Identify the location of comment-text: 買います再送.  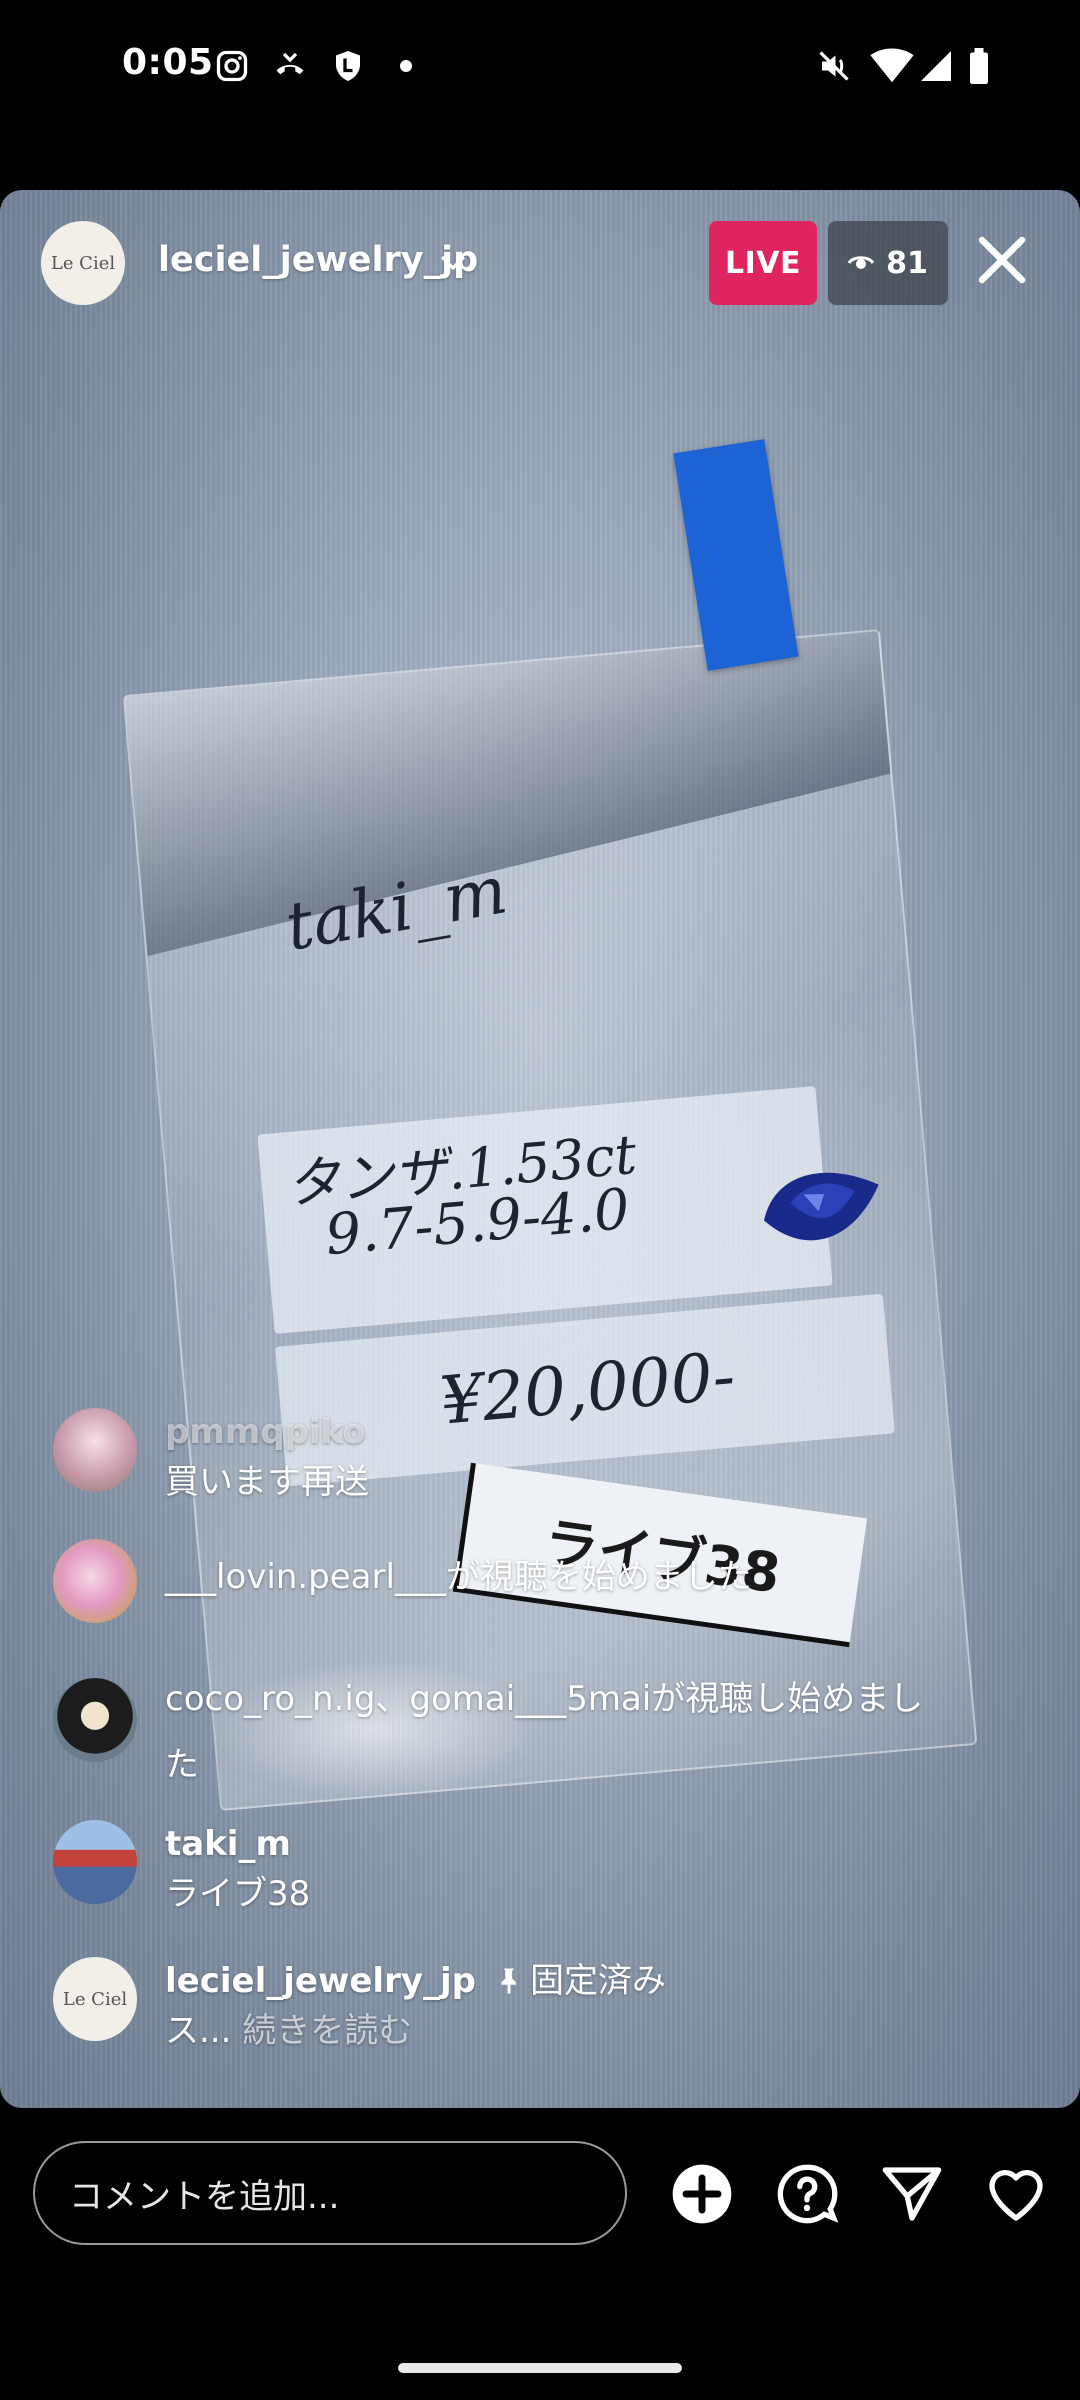
(267, 1482).